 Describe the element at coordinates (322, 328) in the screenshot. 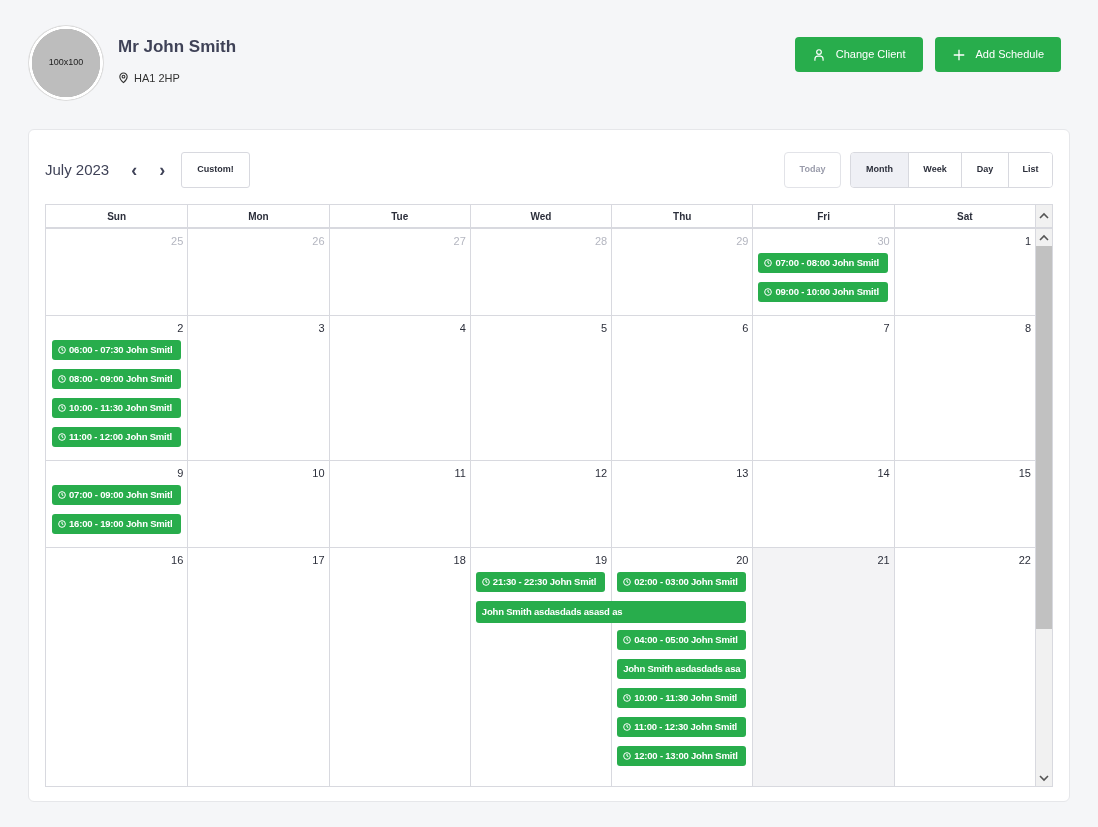

I see `day-number: 3` at that location.